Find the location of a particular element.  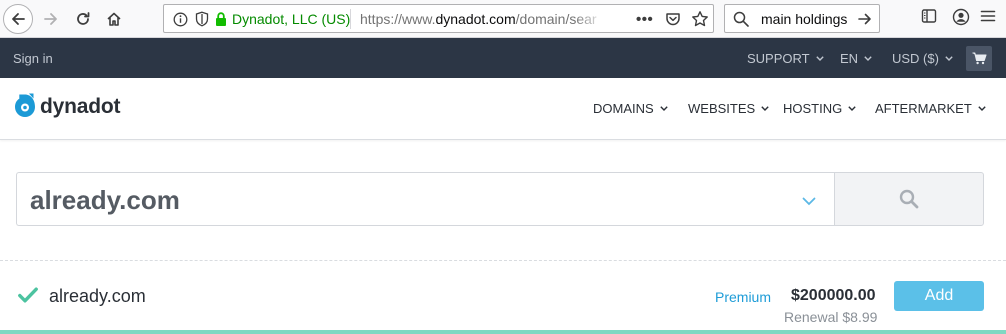

account-icon is located at coordinates (961, 19).